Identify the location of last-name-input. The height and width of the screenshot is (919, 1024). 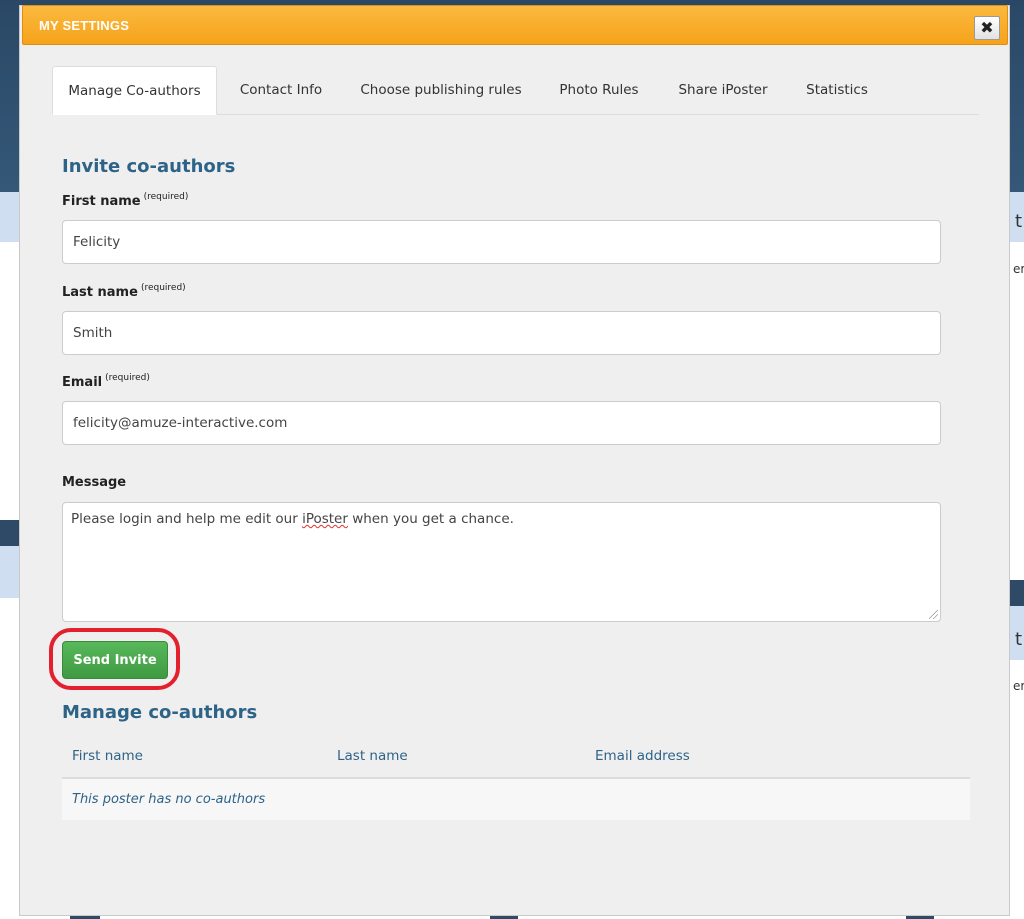
(501, 333).